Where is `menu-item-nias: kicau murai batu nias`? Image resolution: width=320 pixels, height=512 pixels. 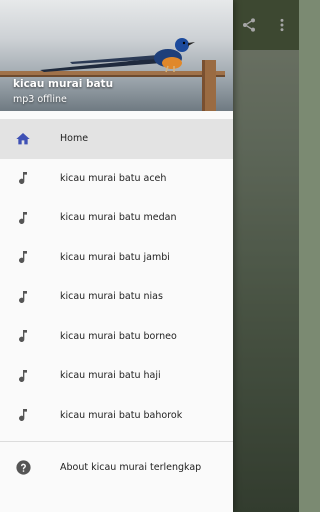 menu-item-nias: kicau murai batu nias is located at coordinates (116, 297).